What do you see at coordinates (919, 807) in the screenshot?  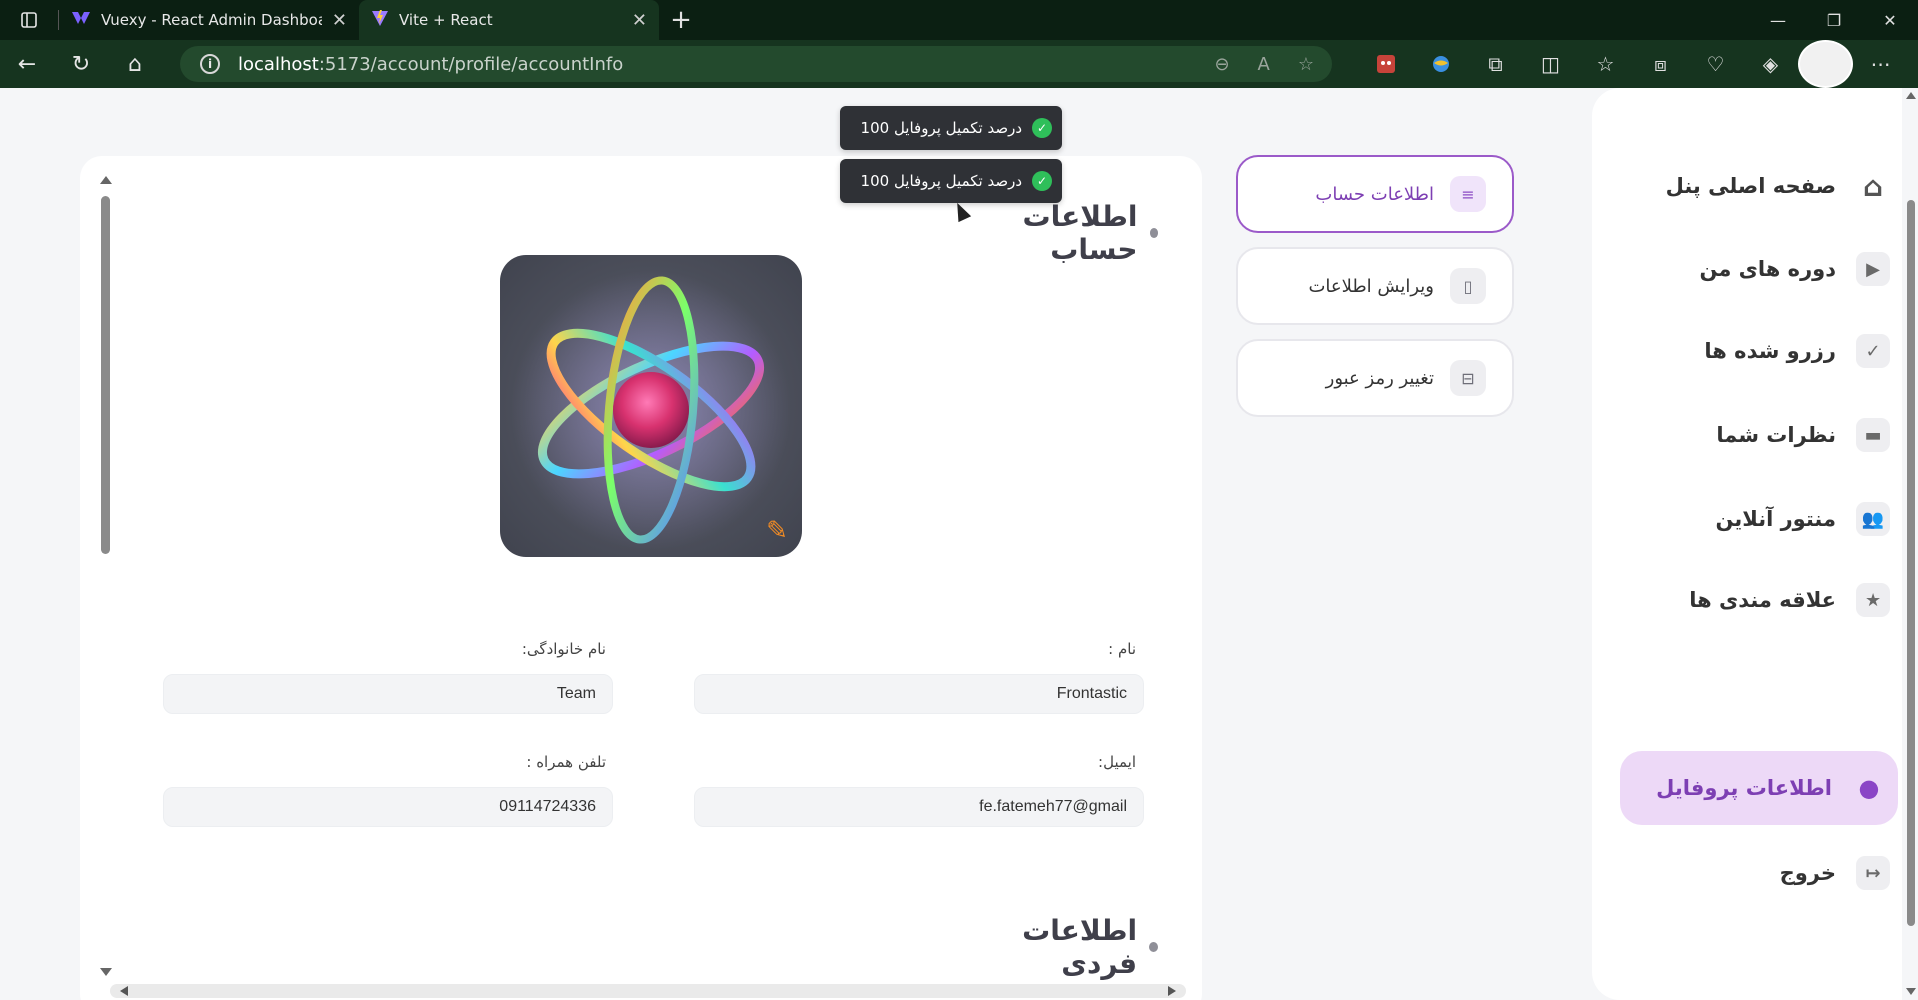 I see `email-field: fe.fatemeh77@gmail` at bounding box center [919, 807].